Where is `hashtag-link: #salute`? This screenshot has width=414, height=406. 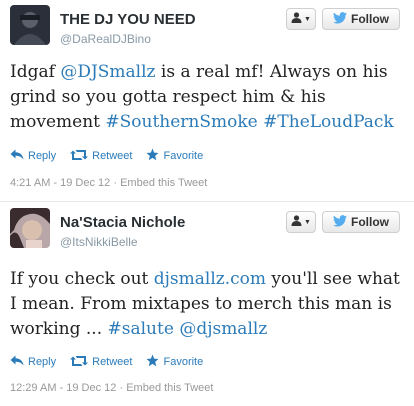
hashtag-link: #salute is located at coordinates (141, 329).